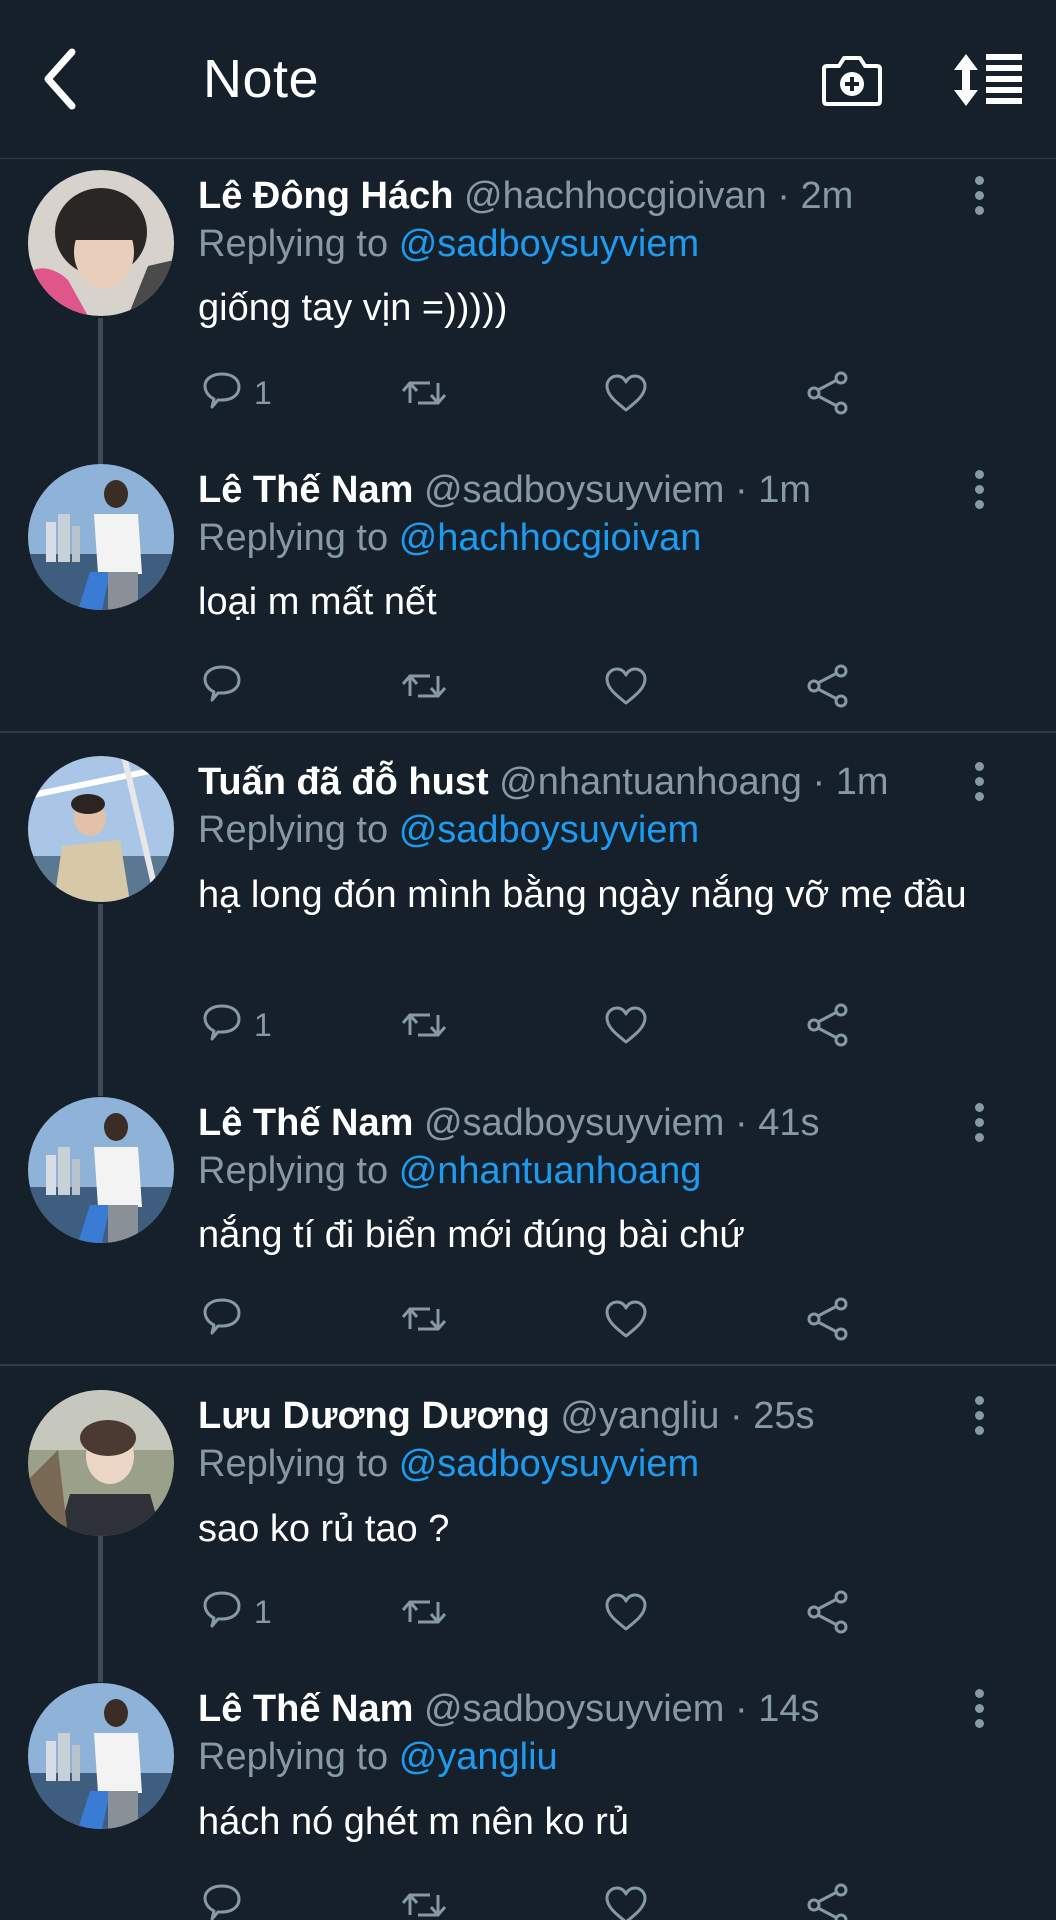  I want to click on tweet-text: hách nó ghét m nên ko rủ, so click(413, 1822).